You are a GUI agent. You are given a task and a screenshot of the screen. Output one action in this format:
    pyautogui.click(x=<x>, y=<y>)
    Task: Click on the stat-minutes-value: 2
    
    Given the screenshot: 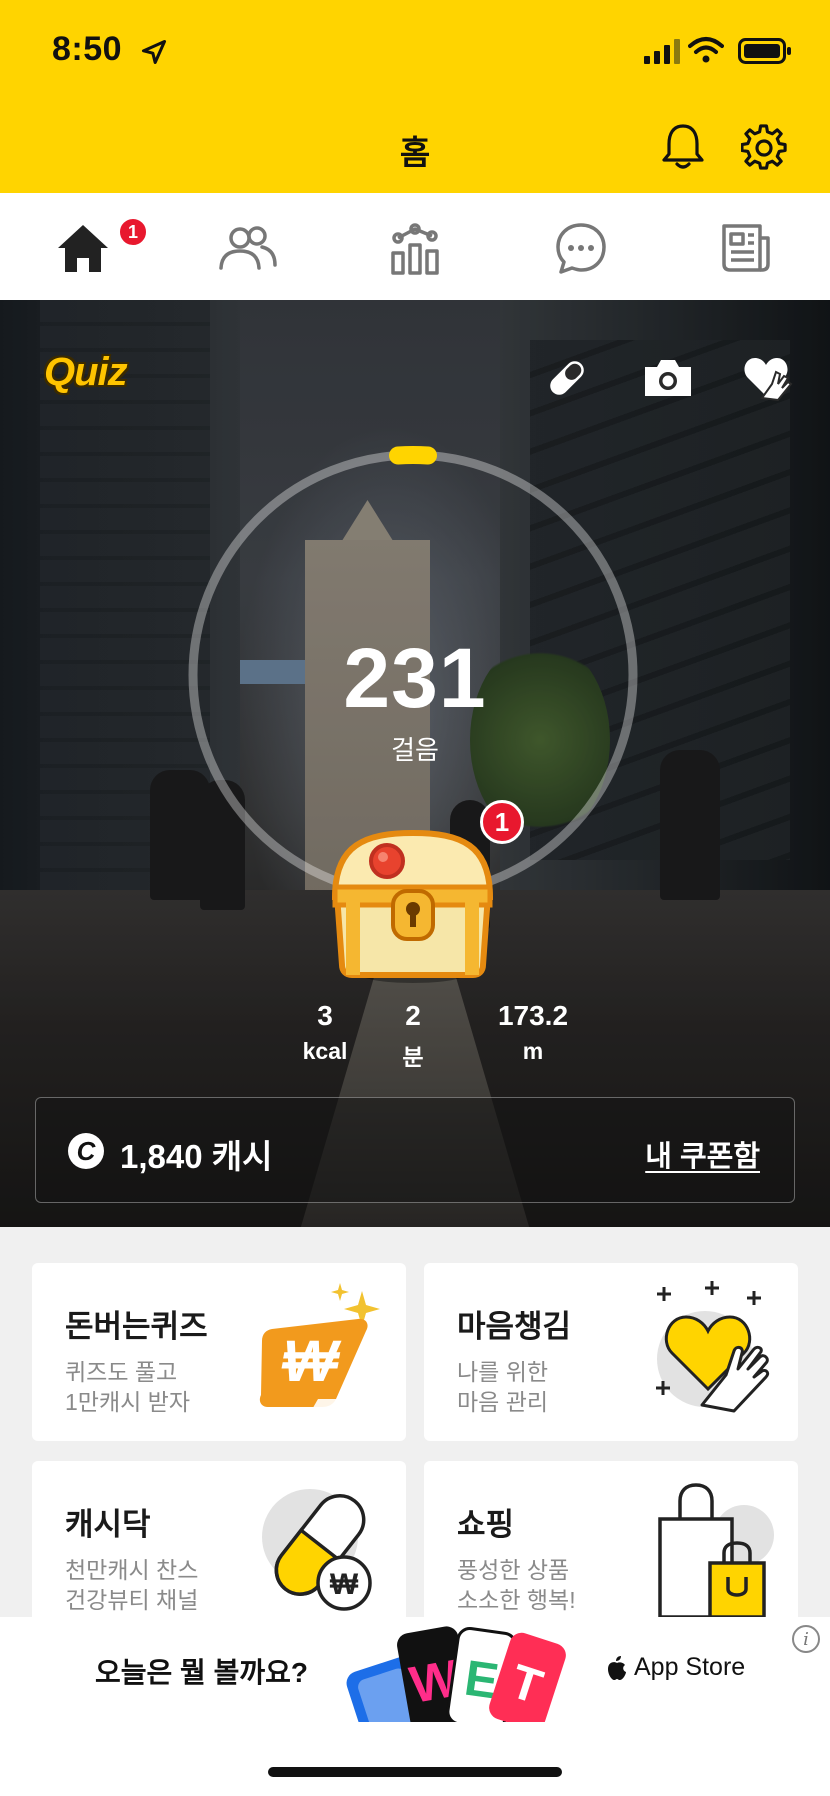 What is the action you would take?
    pyautogui.click(x=413, y=1015)
    